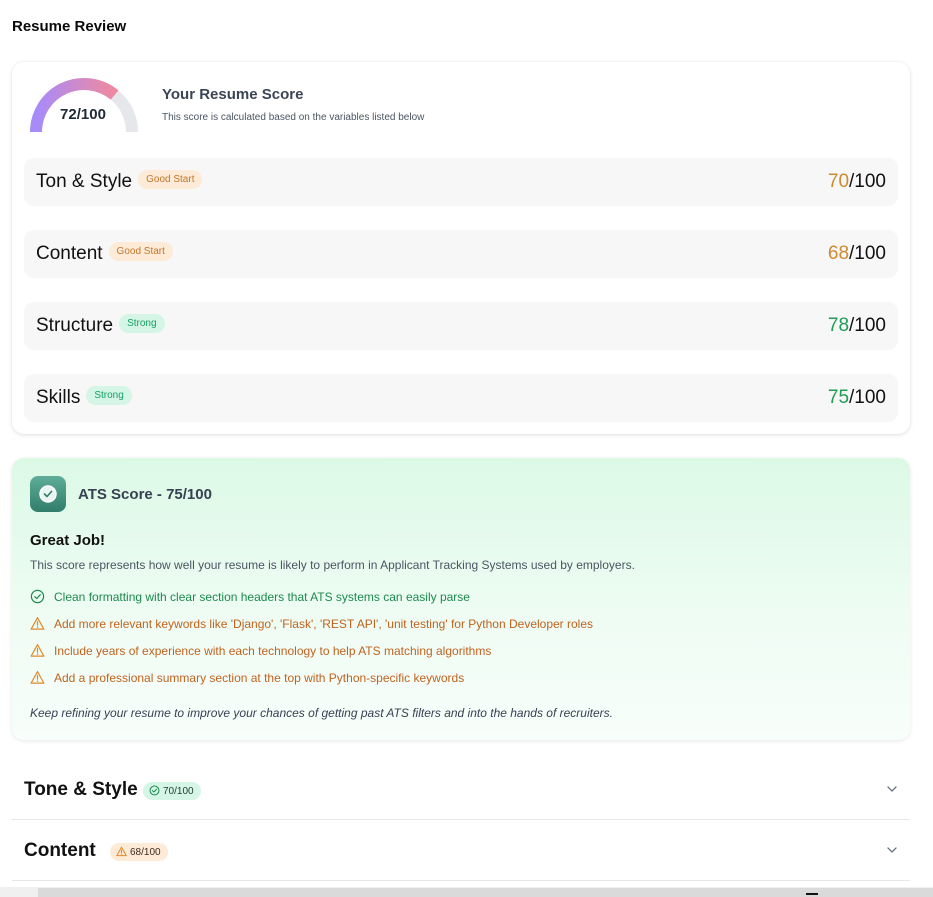  Describe the element at coordinates (83, 114) in the screenshot. I see `score-gauge-label: 72/100` at that location.